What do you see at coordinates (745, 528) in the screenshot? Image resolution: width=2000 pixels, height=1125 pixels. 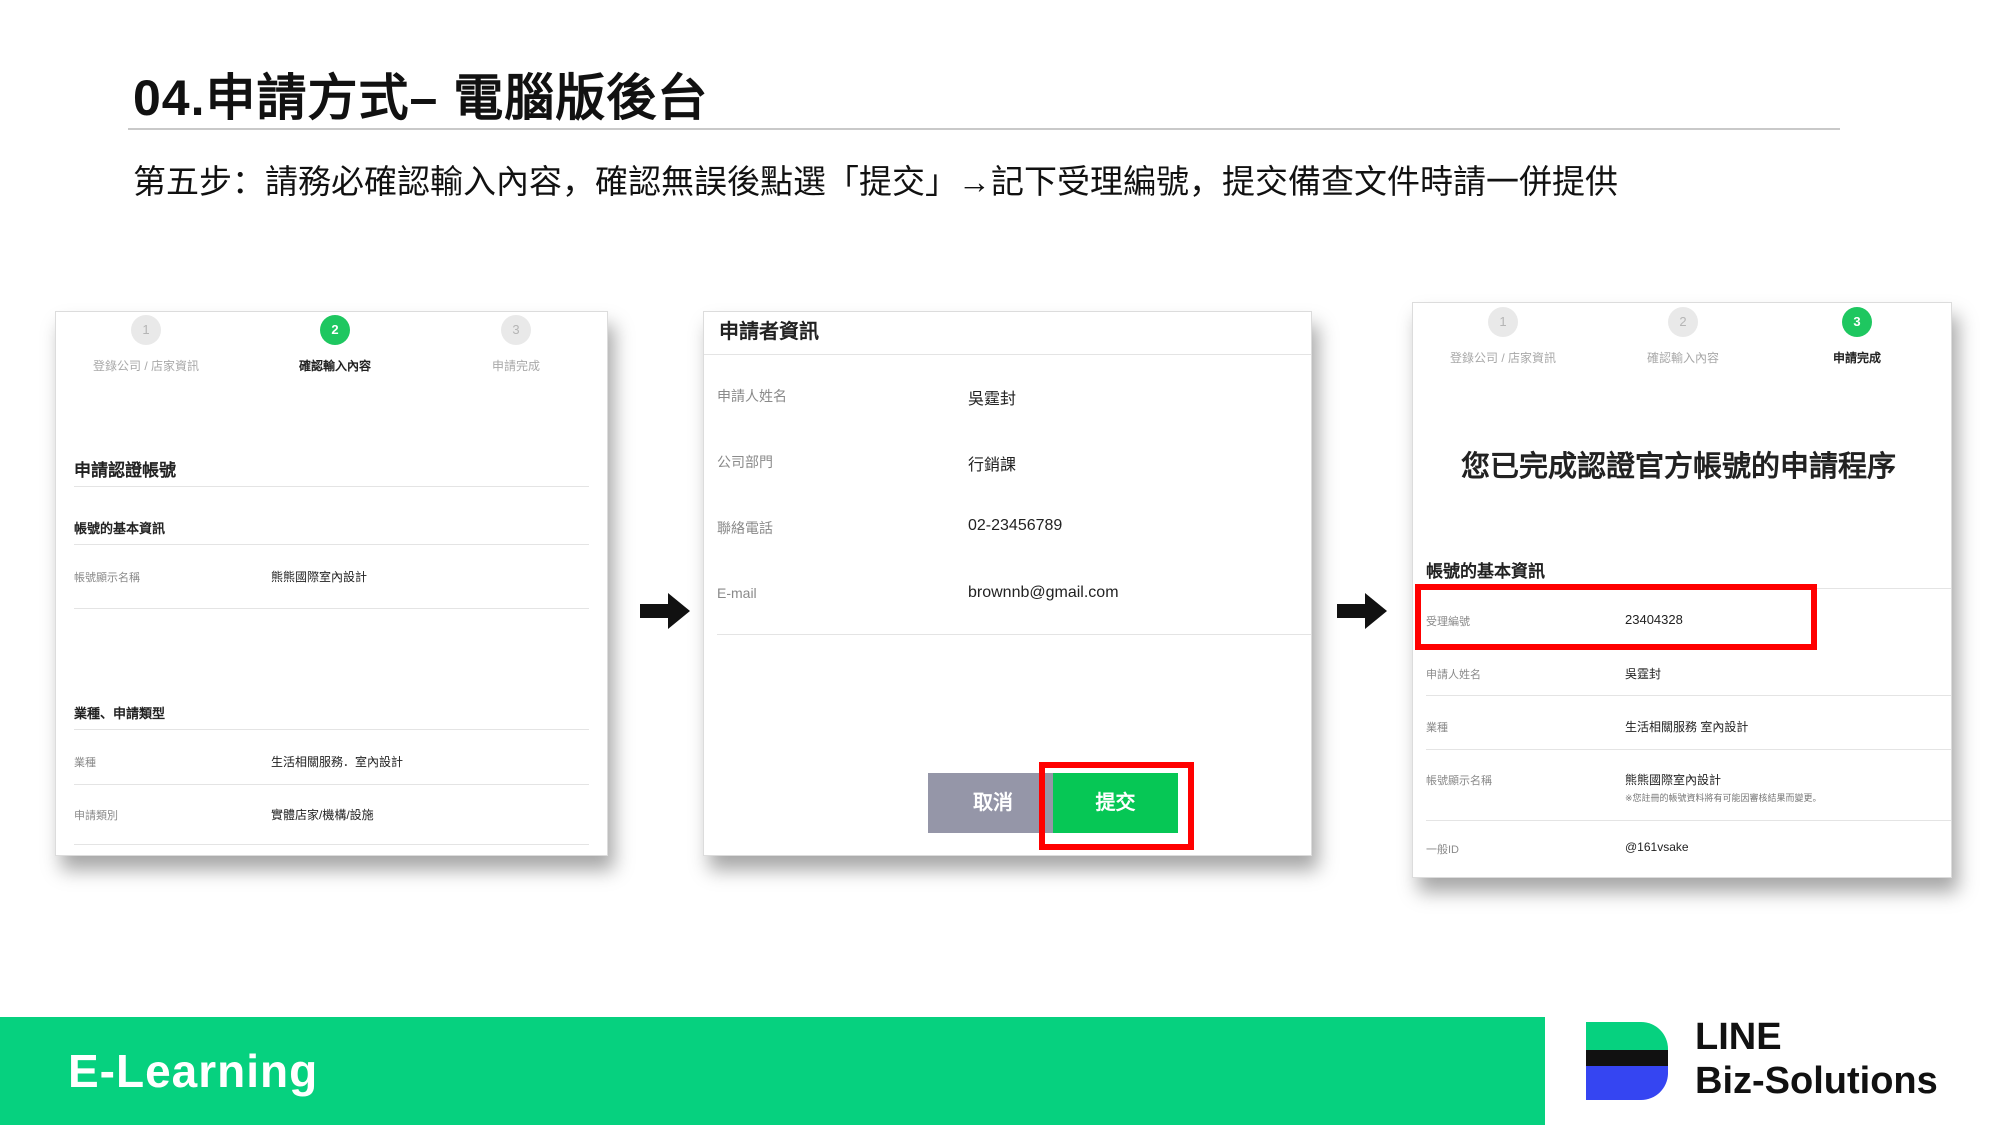 I see `phone-key: 聯絡電話` at bounding box center [745, 528].